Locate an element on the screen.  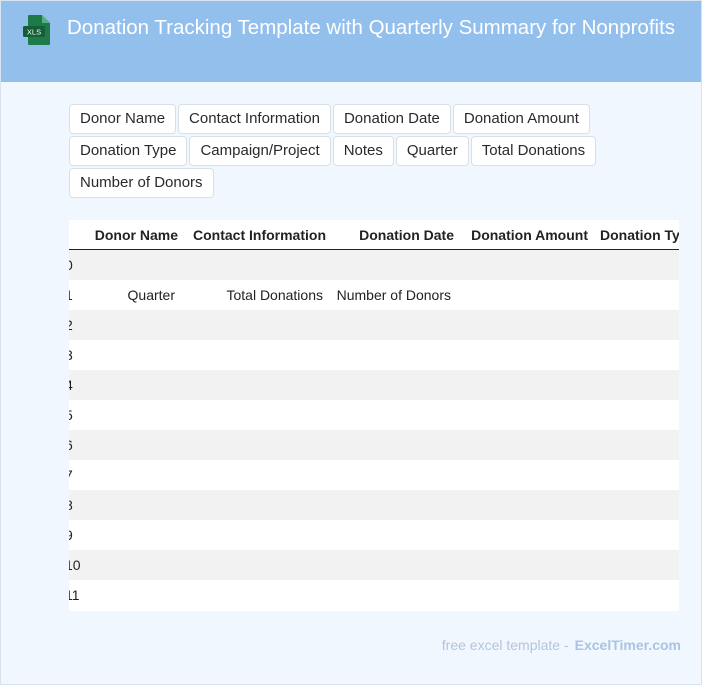
row-index-cell: 8 is located at coordinates (76, 505).